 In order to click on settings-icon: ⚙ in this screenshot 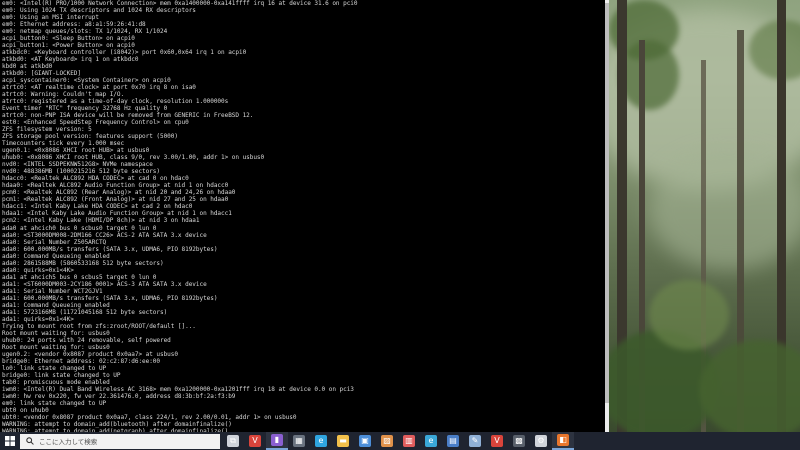, I will do `click(541, 441)`.